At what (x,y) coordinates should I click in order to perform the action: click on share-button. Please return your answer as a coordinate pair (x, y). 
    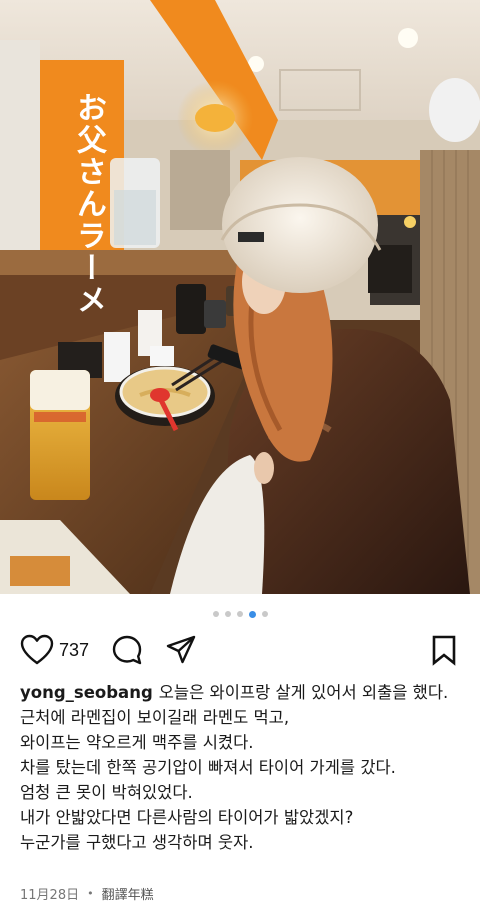
    Looking at the image, I should click on (181, 650).